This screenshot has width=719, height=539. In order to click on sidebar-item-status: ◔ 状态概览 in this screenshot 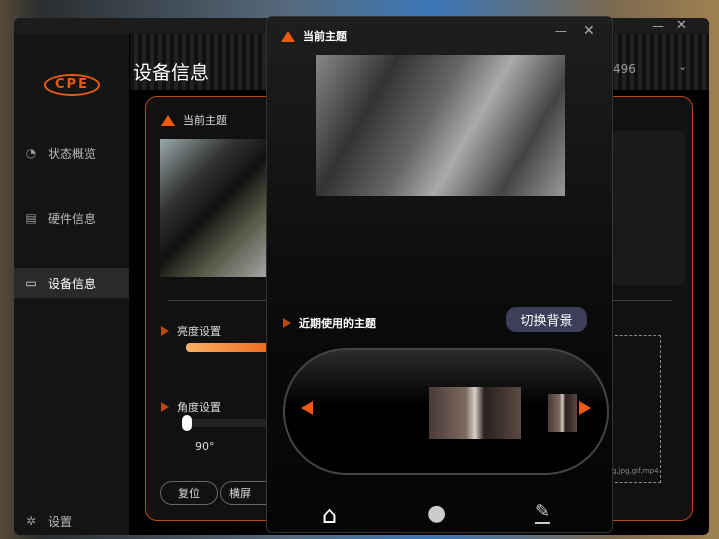, I will do `click(71, 153)`.